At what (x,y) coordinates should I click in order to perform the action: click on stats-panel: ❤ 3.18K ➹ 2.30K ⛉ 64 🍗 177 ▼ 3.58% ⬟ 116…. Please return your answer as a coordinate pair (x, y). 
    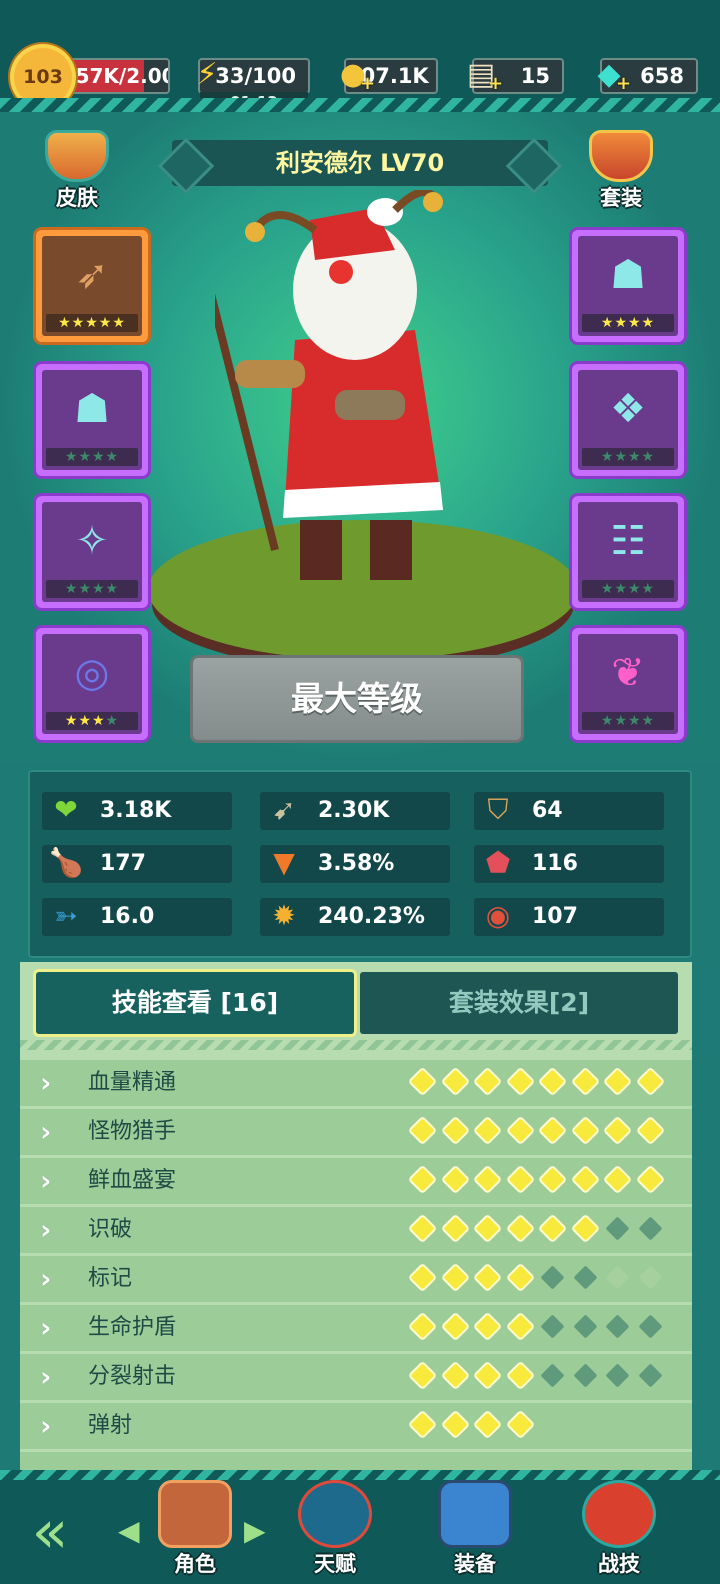
    Looking at the image, I should click on (360, 864).